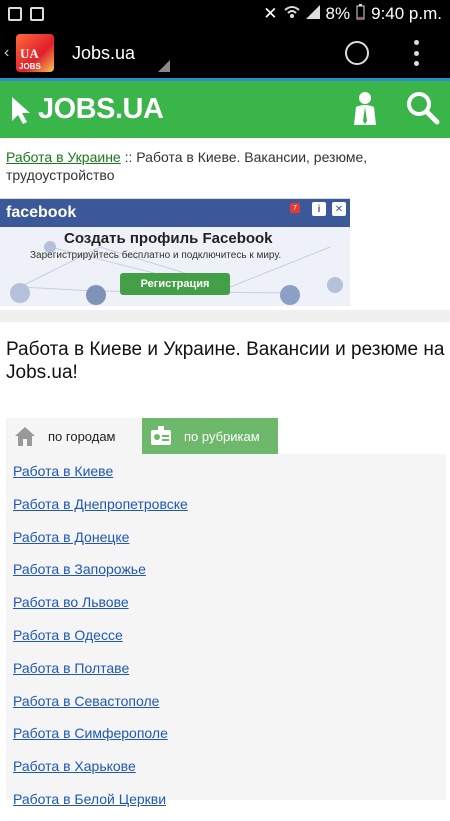 This screenshot has width=450, height=821. I want to click on city-link: Работа в Полтаве, so click(229, 673).